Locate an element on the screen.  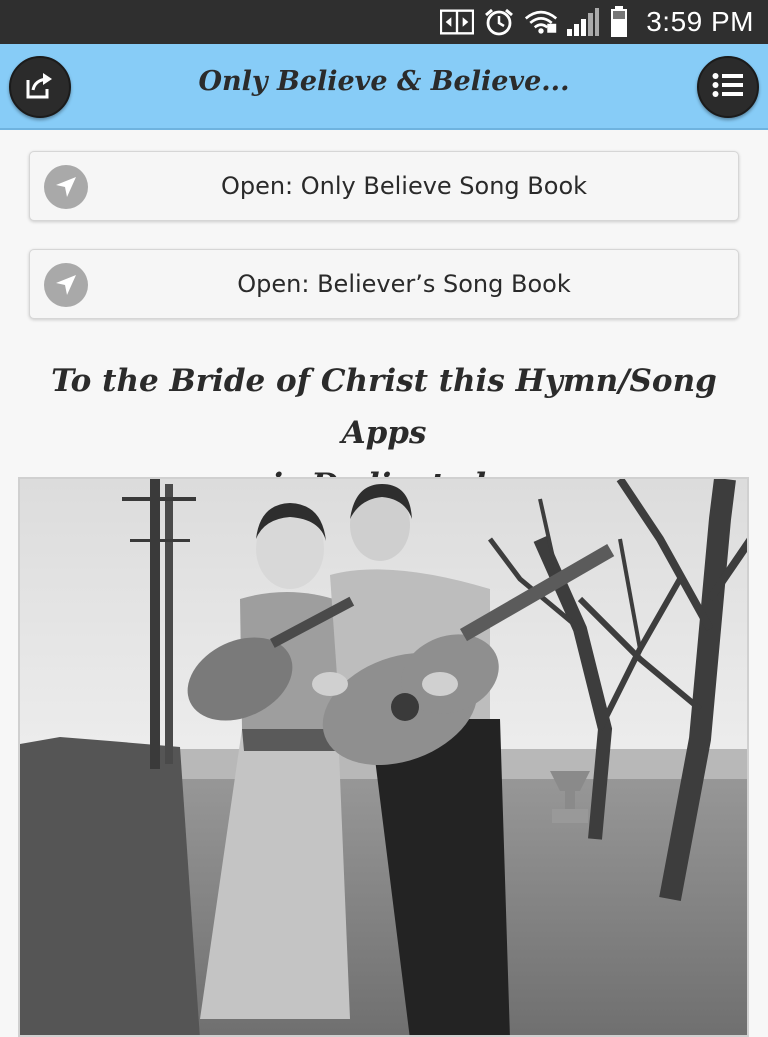
open-only-believe-button: Open: Only Believe Song Book is located at coordinates (384, 186).